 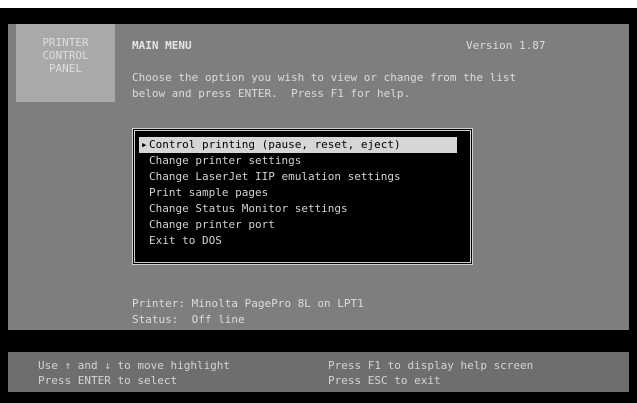 What do you see at coordinates (431, 365) in the screenshot?
I see `help-f1: Press F1 to display help screen` at bounding box center [431, 365].